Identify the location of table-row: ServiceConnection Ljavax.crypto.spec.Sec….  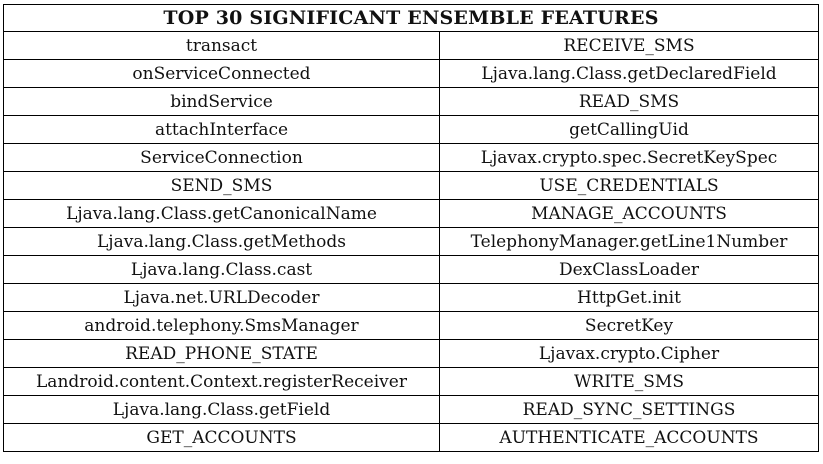
(411, 157).